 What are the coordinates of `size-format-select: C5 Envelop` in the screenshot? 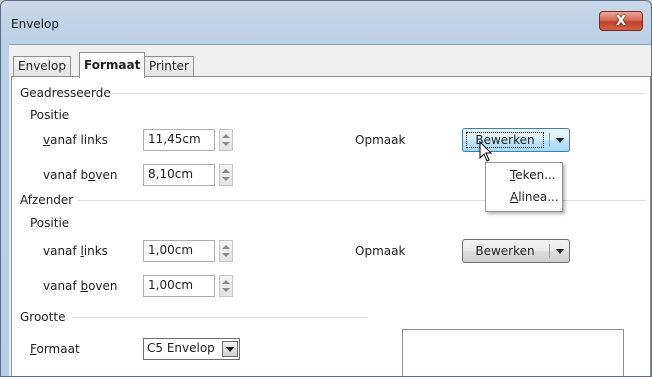 It's located at (191, 349).